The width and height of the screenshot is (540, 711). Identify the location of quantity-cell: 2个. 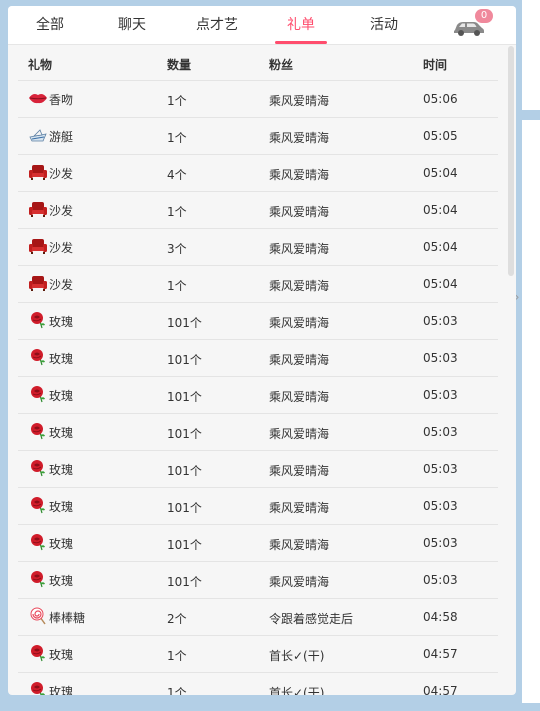
(177, 619).